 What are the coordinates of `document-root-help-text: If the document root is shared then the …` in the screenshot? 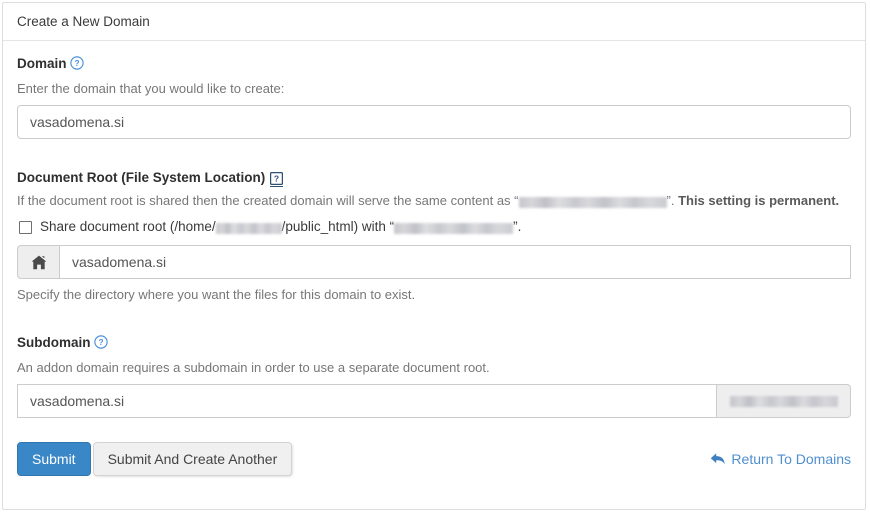 It's located at (434, 200).